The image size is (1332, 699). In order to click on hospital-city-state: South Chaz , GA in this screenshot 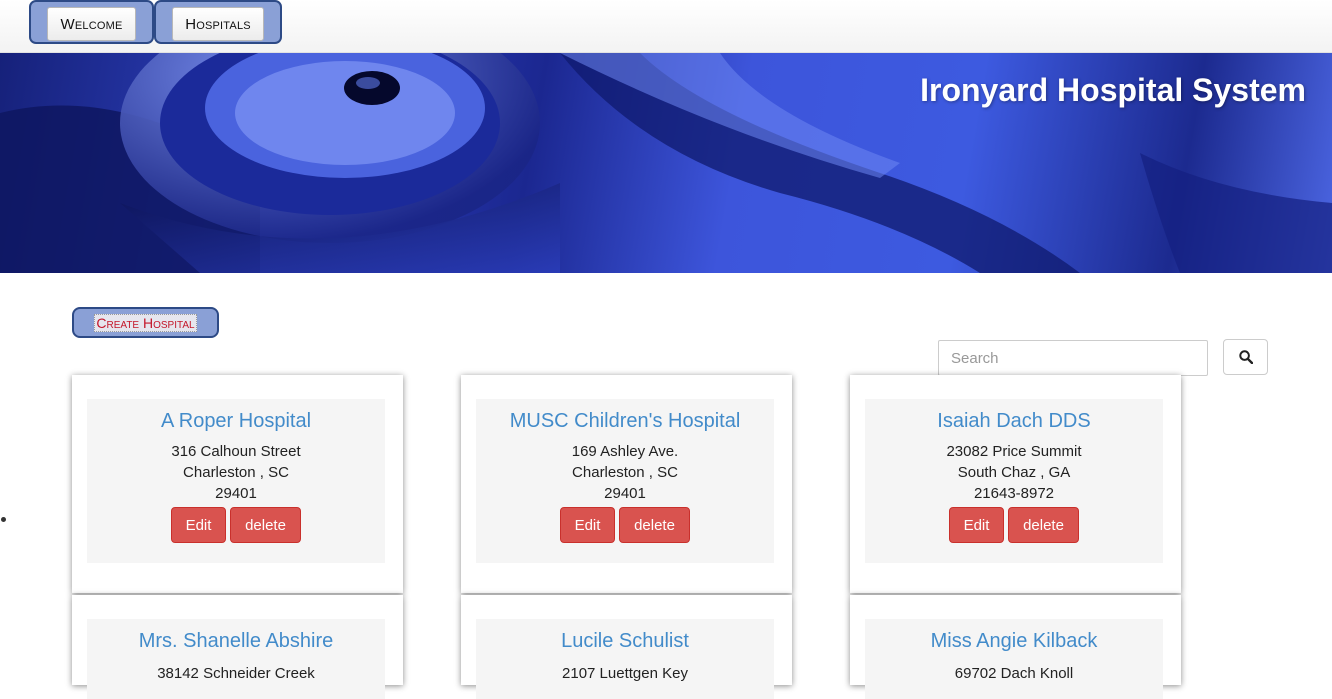, I will do `click(1014, 472)`.